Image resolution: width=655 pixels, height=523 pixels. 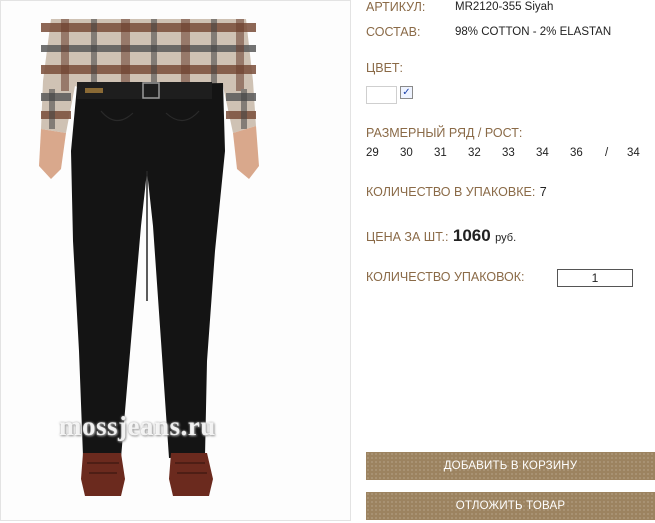 I want to click on pack-qty: КОЛИЧЕСТВО В УПАКОВКЕ: 7, so click(x=456, y=192).